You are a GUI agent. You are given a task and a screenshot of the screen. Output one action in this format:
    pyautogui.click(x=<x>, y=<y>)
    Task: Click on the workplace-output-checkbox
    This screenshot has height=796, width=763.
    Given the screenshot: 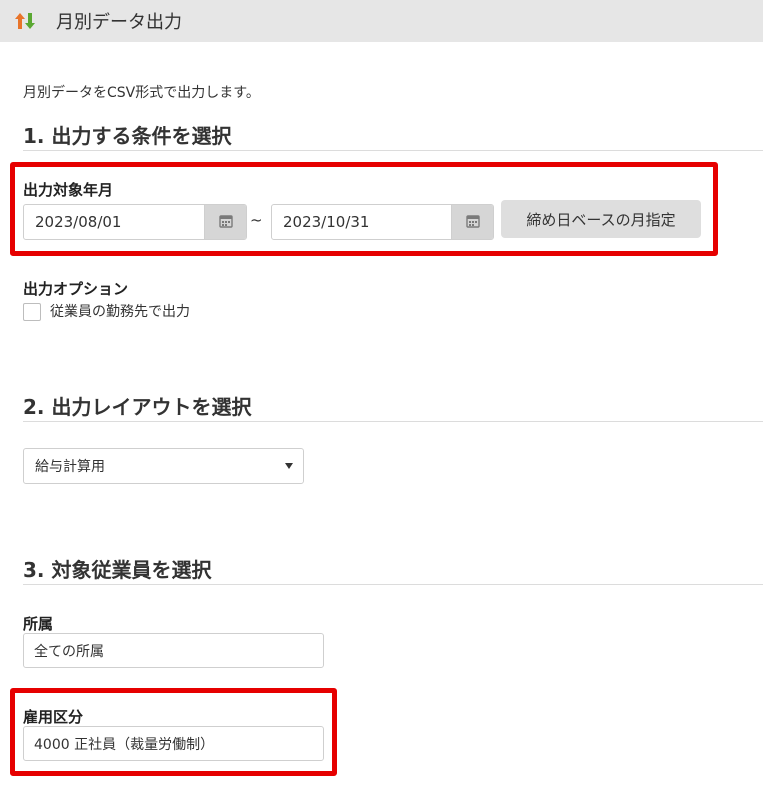 What is the action you would take?
    pyautogui.click(x=32, y=312)
    